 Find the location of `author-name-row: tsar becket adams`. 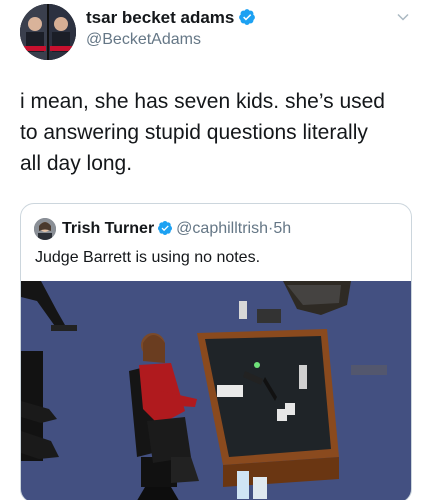

author-name-row: tsar becket adams is located at coordinates (171, 18).